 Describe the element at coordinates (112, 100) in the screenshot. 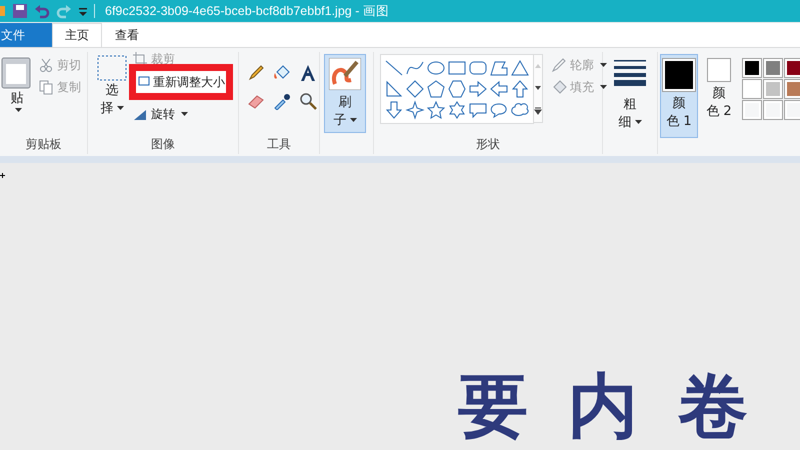

I see `select-button: 选 择` at that location.